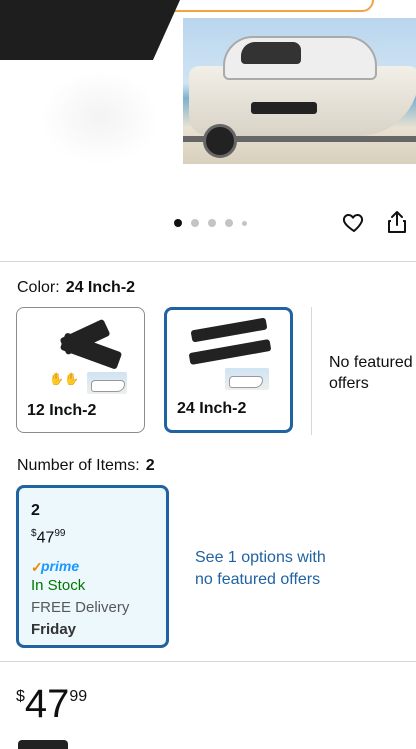 This screenshot has width=416, height=749. I want to click on delivery-day: Friday, so click(54, 629).